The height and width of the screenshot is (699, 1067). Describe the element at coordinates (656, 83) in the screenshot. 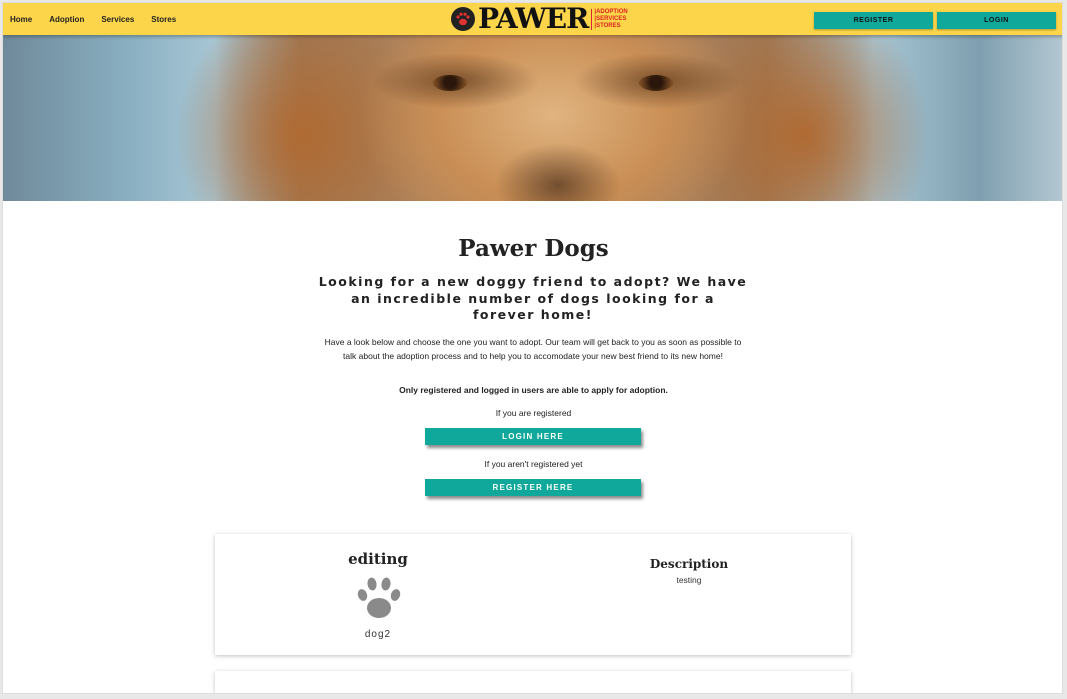

I see `dog-eye-right` at that location.